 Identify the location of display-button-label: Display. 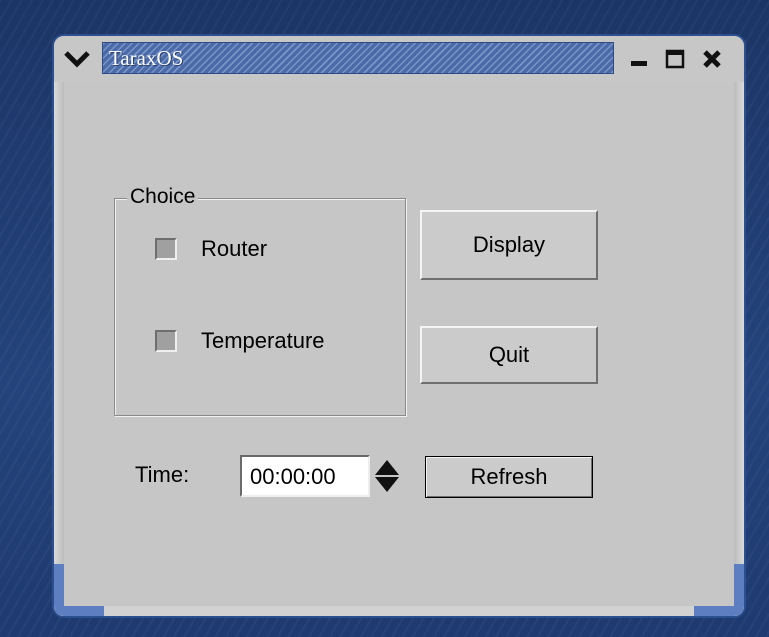
(509, 244).